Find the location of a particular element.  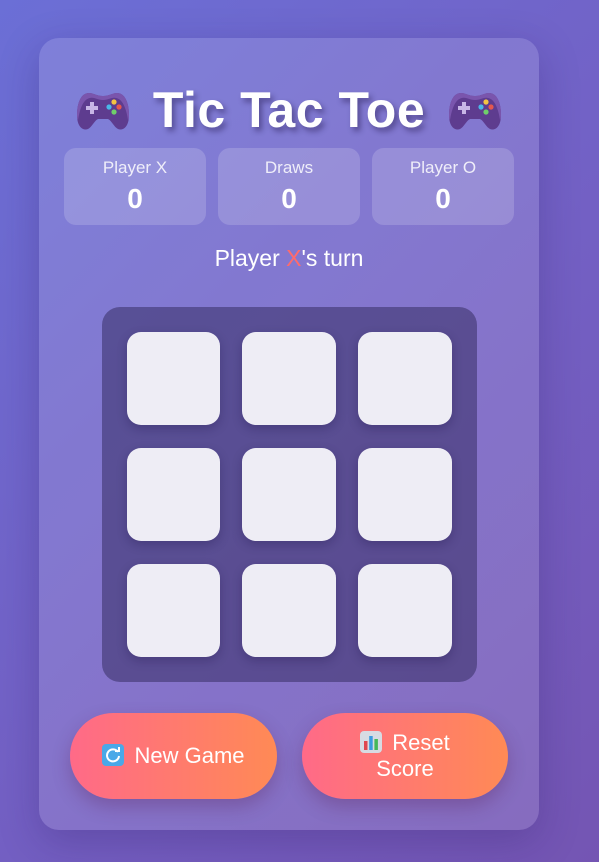

score-player-x: Player X 0 is located at coordinates (135, 186).